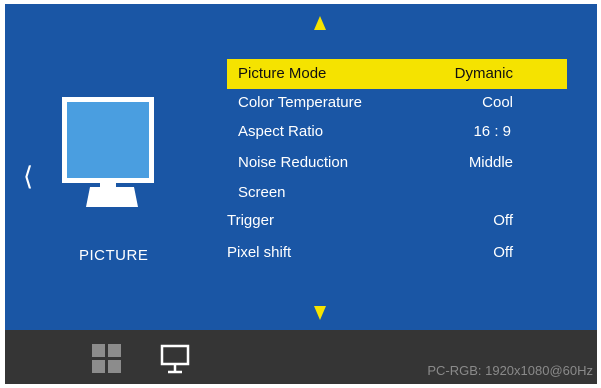  Describe the element at coordinates (250, 220) in the screenshot. I see `menu-item-label: Trigger` at that location.